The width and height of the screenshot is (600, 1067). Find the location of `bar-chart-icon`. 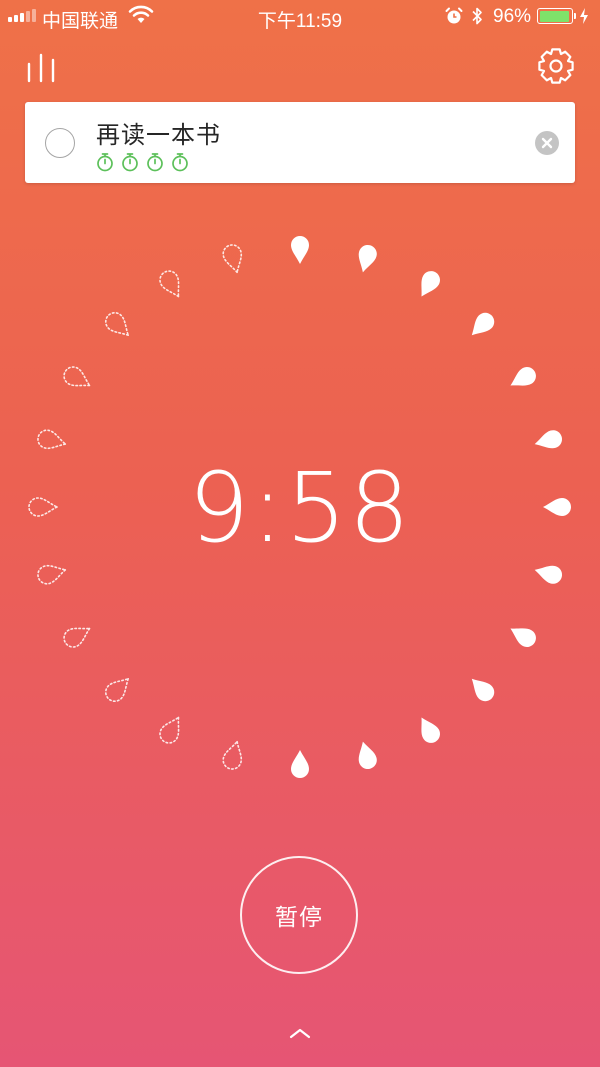

bar-chart-icon is located at coordinates (41, 68).